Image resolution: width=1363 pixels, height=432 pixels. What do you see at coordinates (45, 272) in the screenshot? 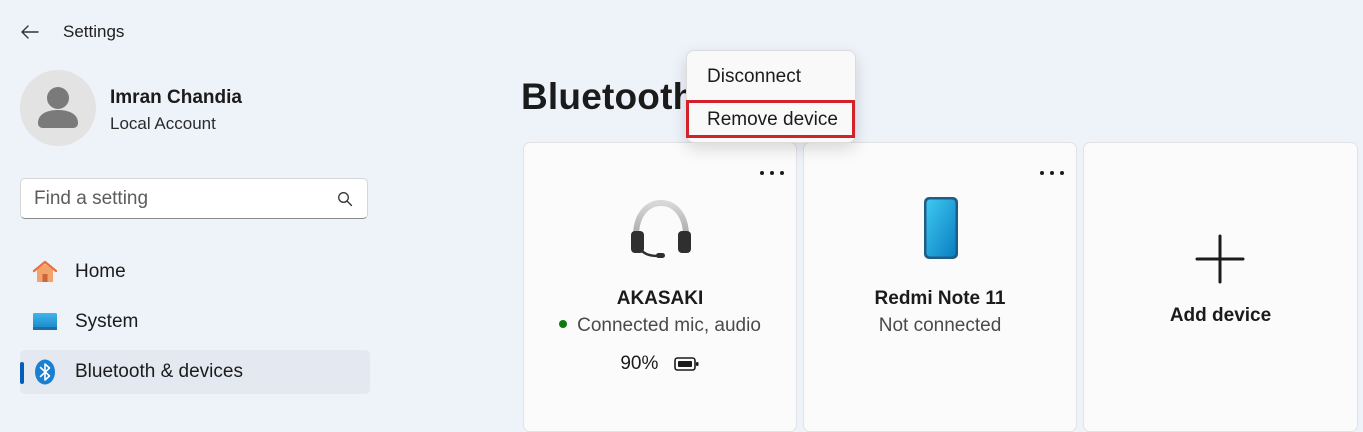
I see `home-icon` at bounding box center [45, 272].